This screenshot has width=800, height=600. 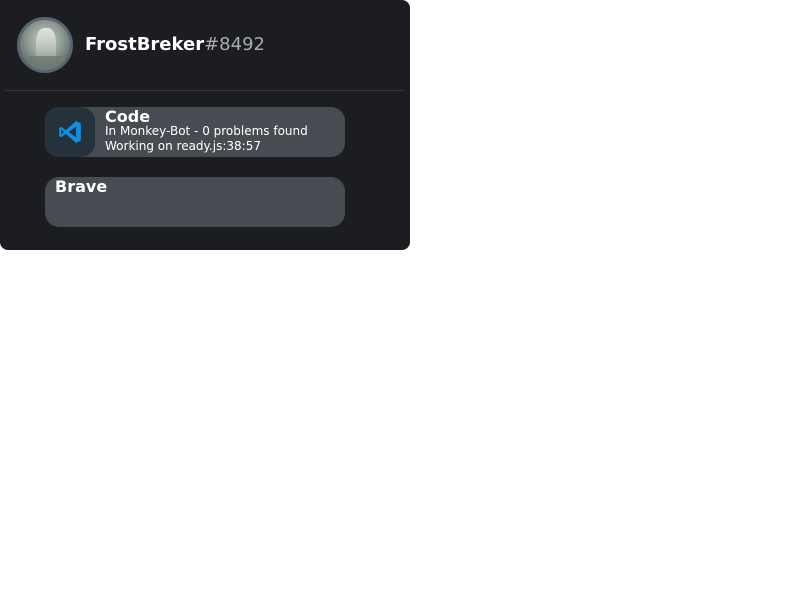 I want to click on vscode-icon, so click(x=70, y=132).